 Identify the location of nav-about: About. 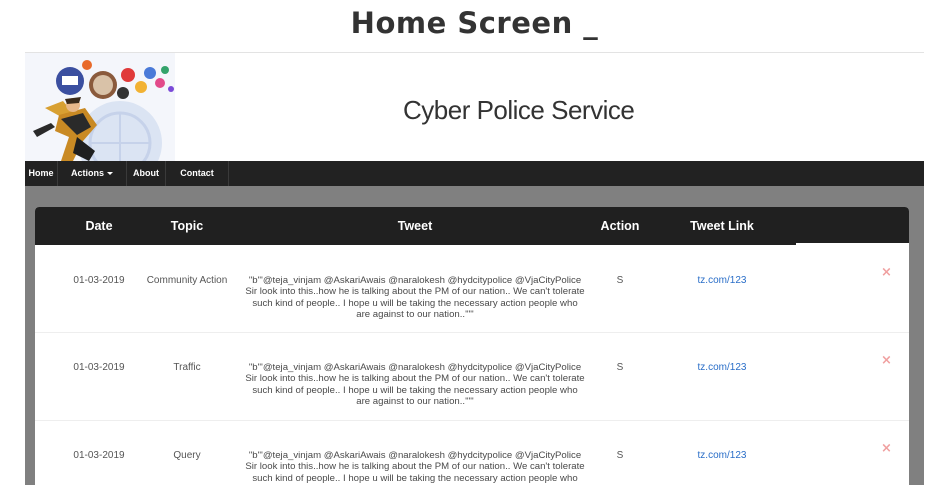
(146, 173).